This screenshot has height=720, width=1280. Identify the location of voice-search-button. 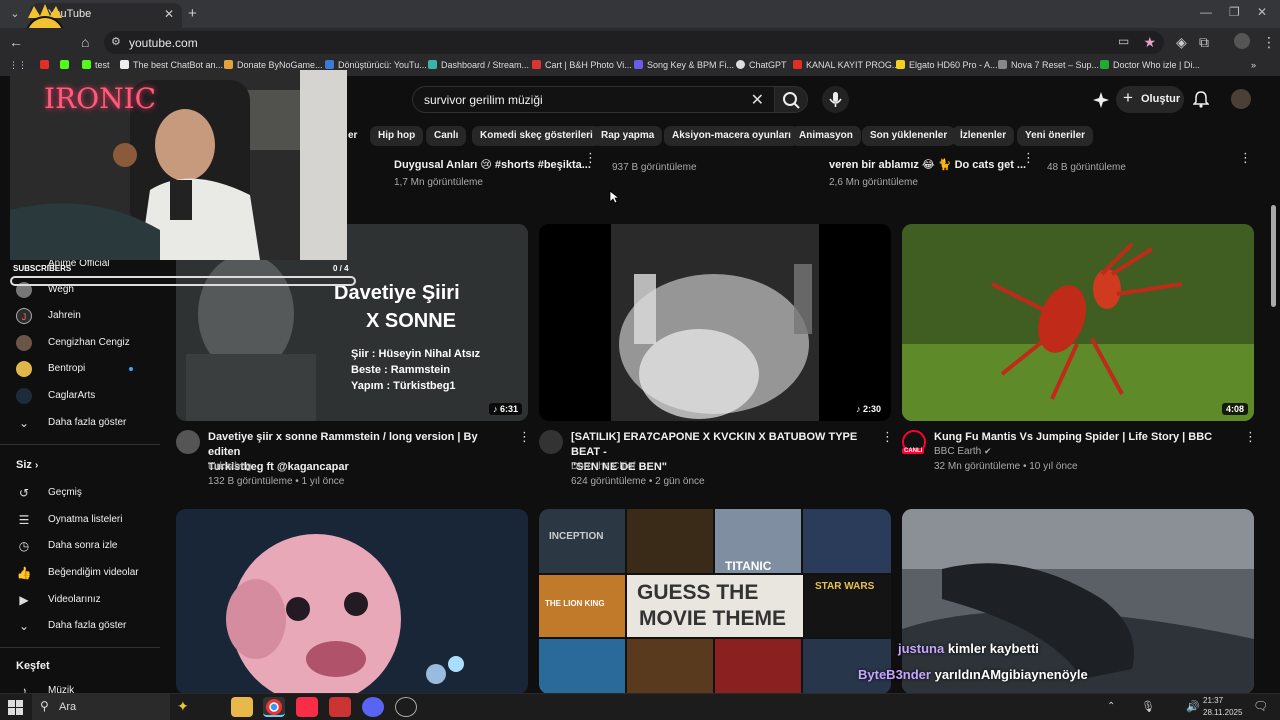
(835, 99).